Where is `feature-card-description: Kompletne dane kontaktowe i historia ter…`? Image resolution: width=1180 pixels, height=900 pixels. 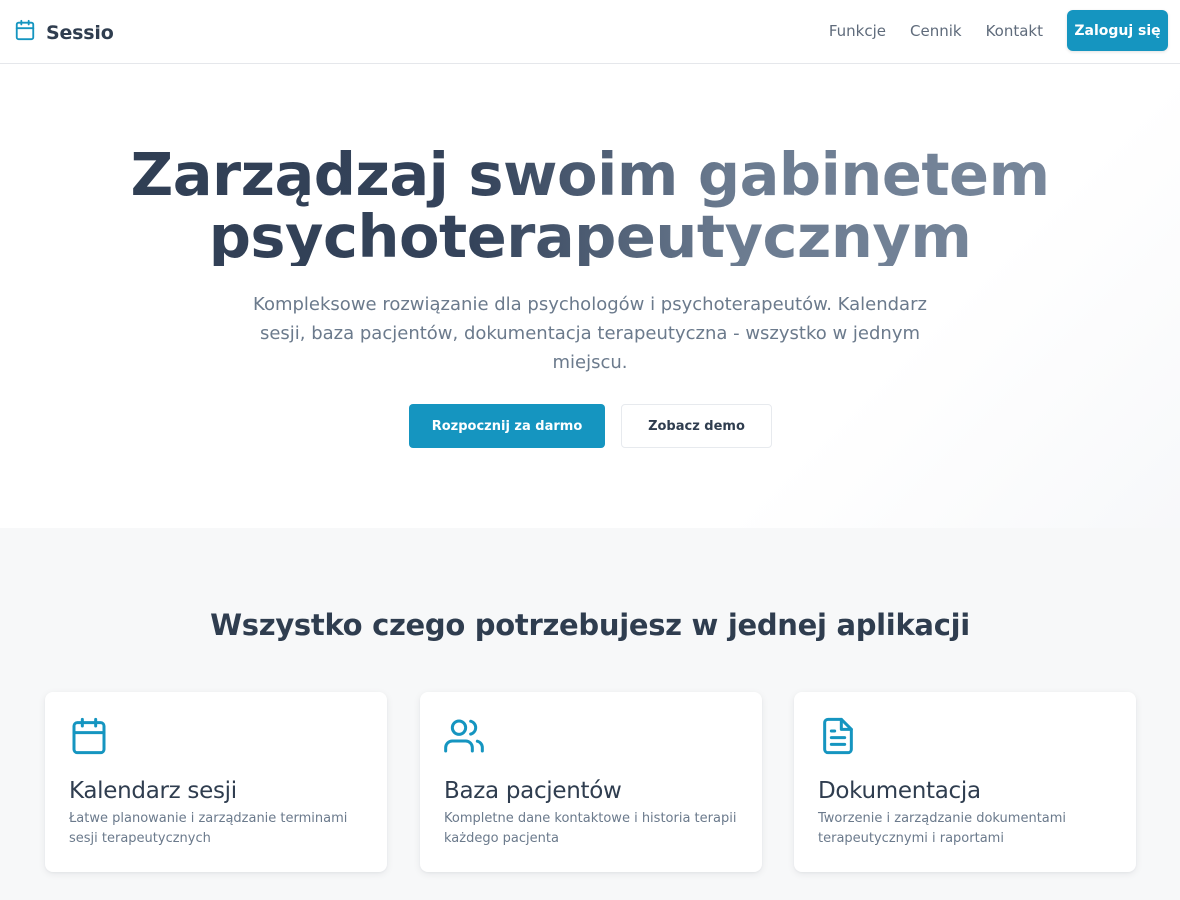 feature-card-description: Kompletne dane kontaktowe i historia ter… is located at coordinates (590, 828).